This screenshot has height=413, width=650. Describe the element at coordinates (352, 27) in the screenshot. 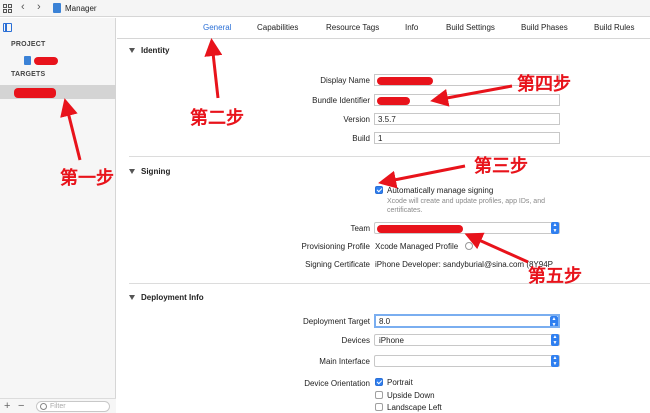

I see `tab-resource-tags: Resource Tags` at that location.